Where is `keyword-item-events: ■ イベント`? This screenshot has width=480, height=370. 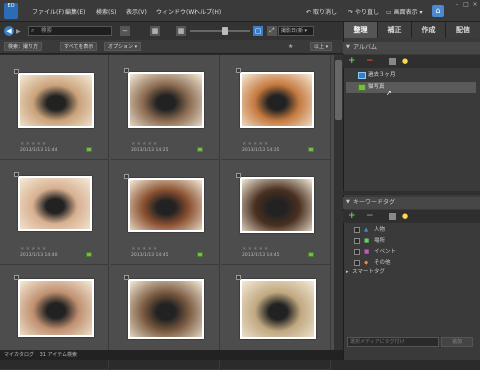 keyword-item-events: ■ イベント is located at coordinates (411, 252).